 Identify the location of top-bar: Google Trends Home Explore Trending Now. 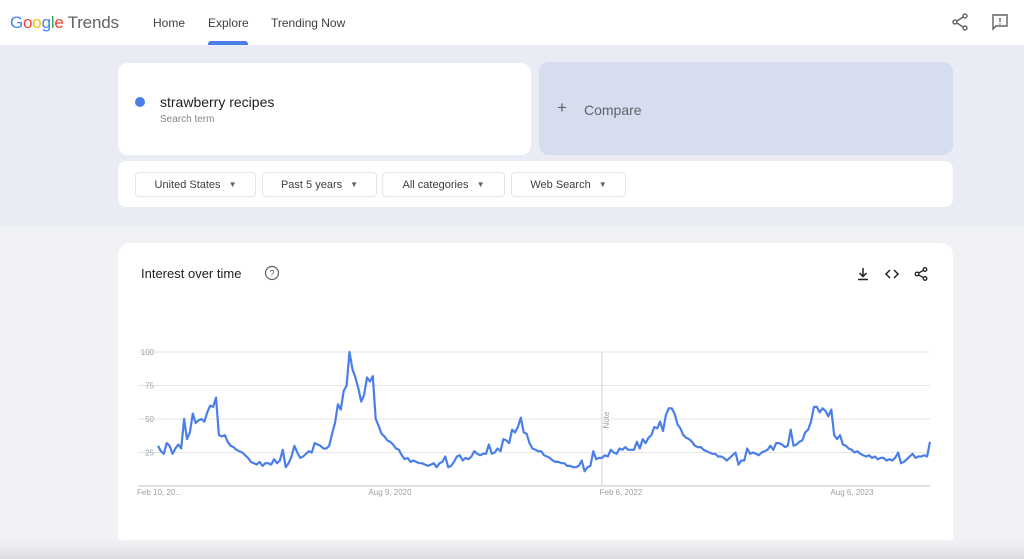
(512, 22).